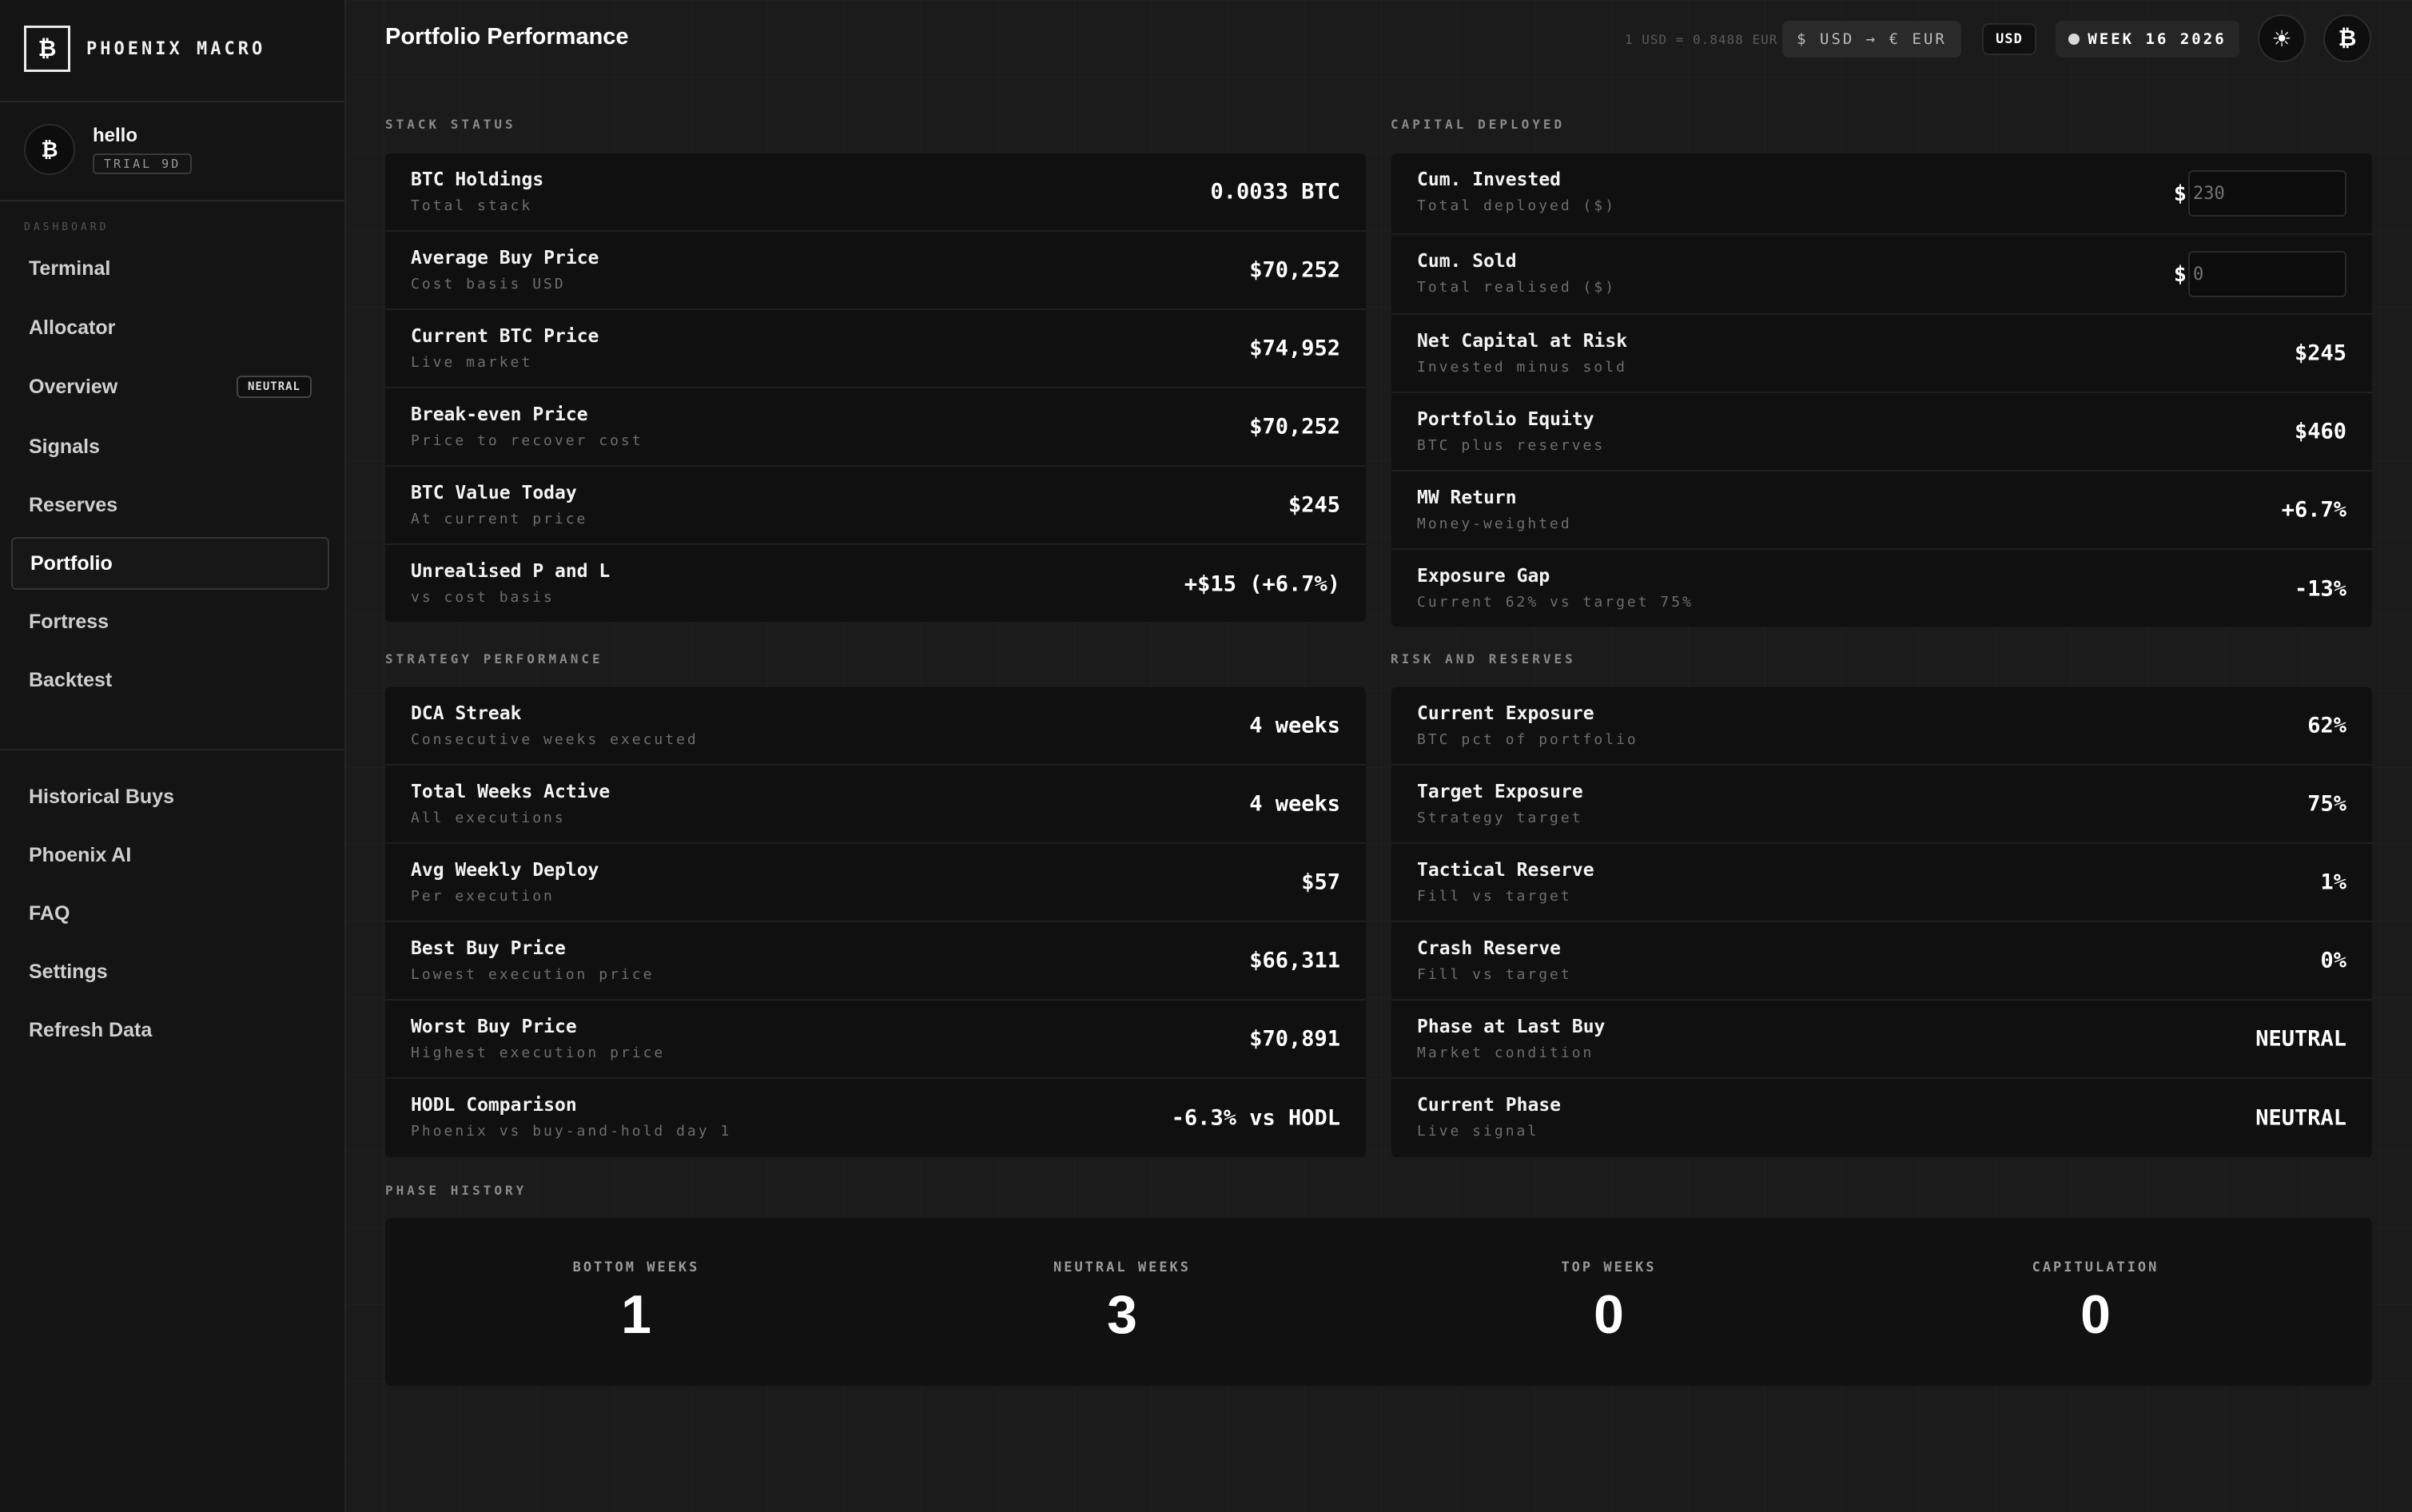  Describe the element at coordinates (1517, 287) in the screenshot. I see `metric-sublabel: Total realised ($)` at that location.